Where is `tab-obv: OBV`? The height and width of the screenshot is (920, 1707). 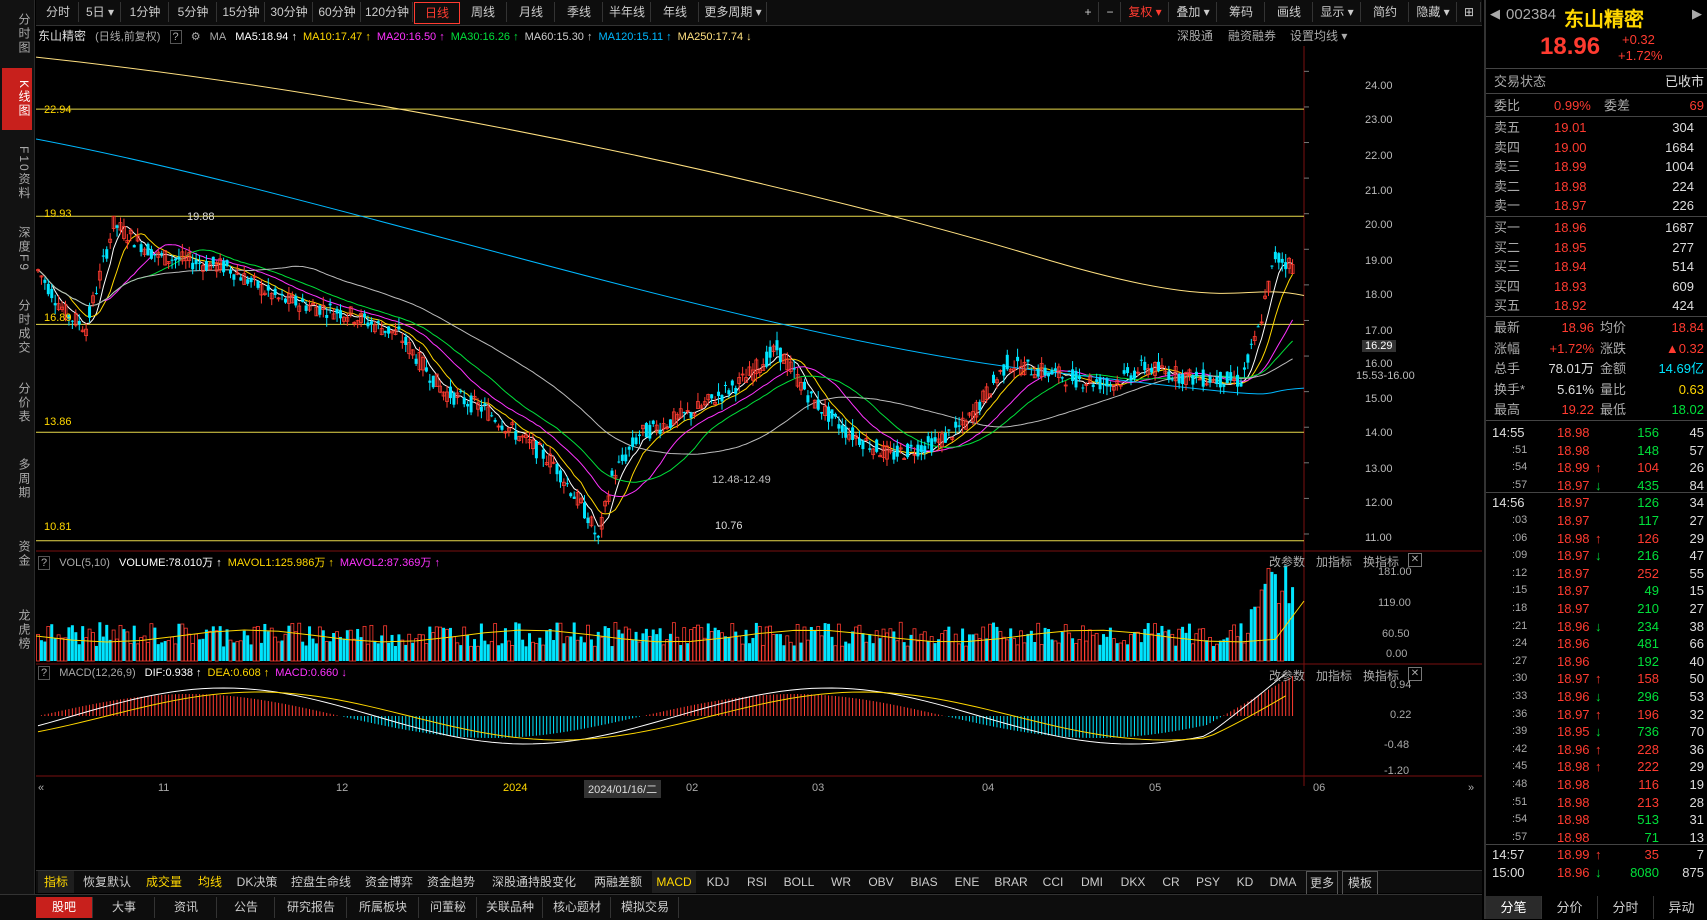 tab-obv: OBV is located at coordinates (881, 882).